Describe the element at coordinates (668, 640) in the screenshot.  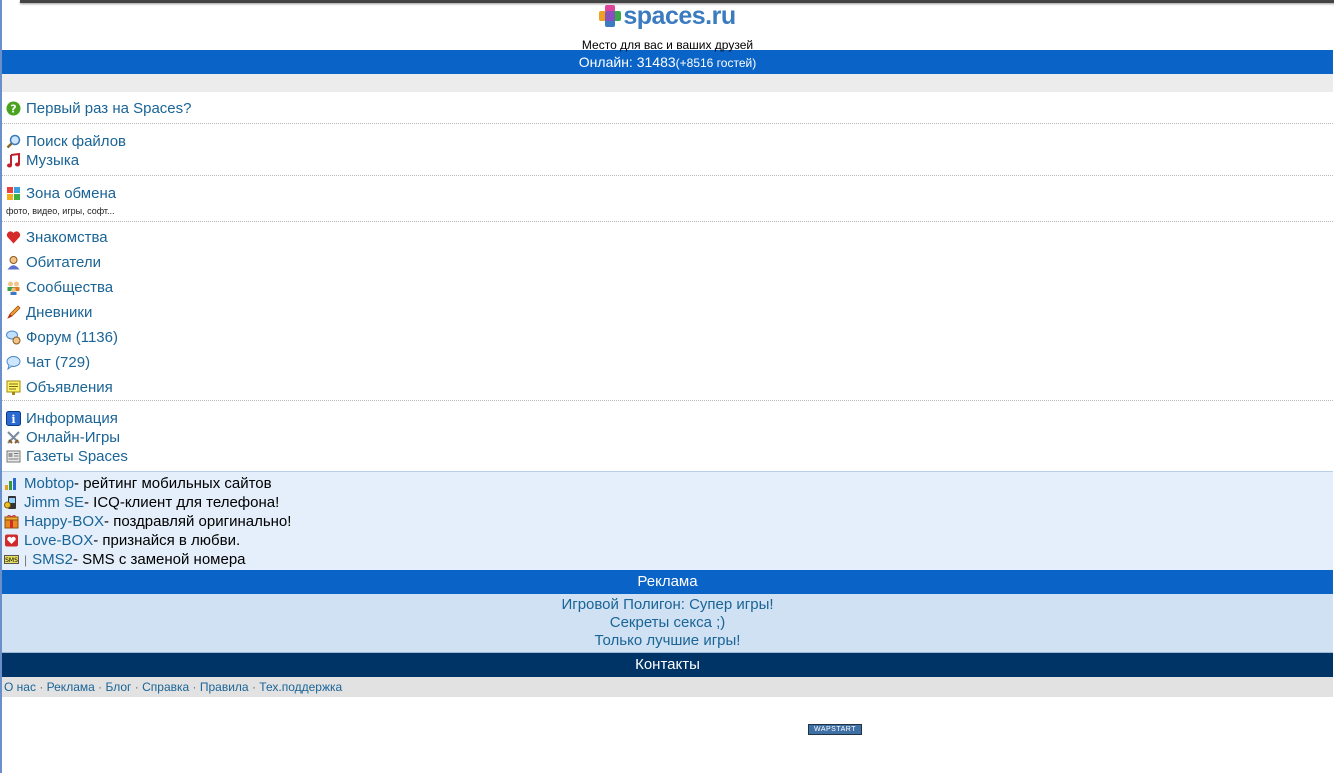
I see `ad-link: Только лучшие игры!` at that location.